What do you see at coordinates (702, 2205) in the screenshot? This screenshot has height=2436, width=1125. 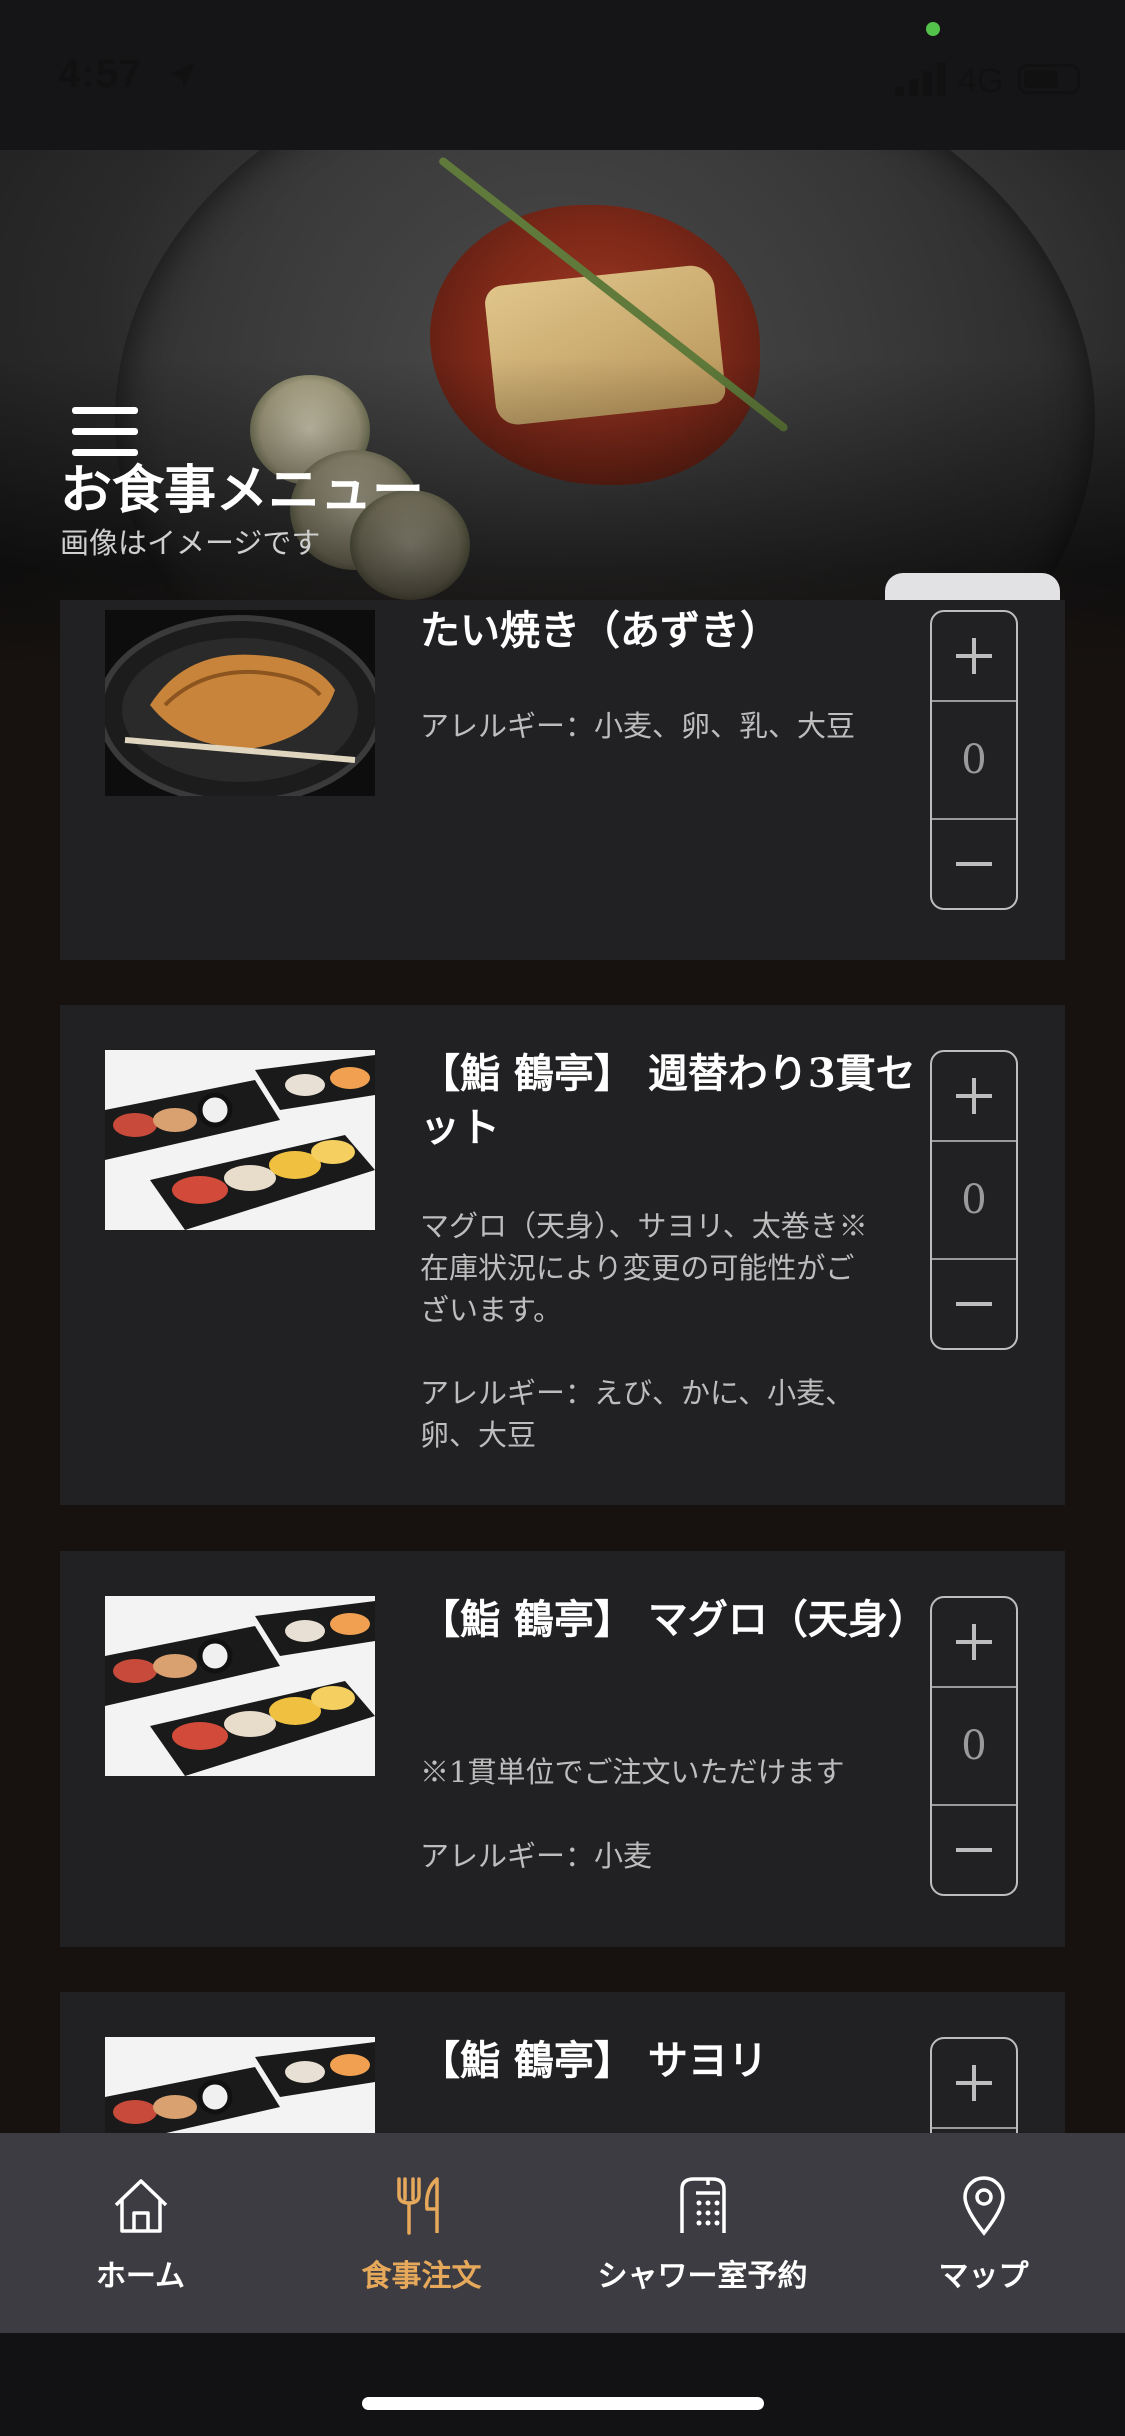 I see `shower-icon` at bounding box center [702, 2205].